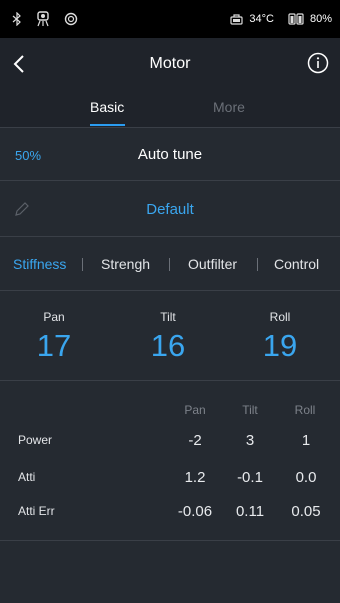 The height and width of the screenshot is (603, 340). I want to click on page-title: Motor, so click(170, 63).